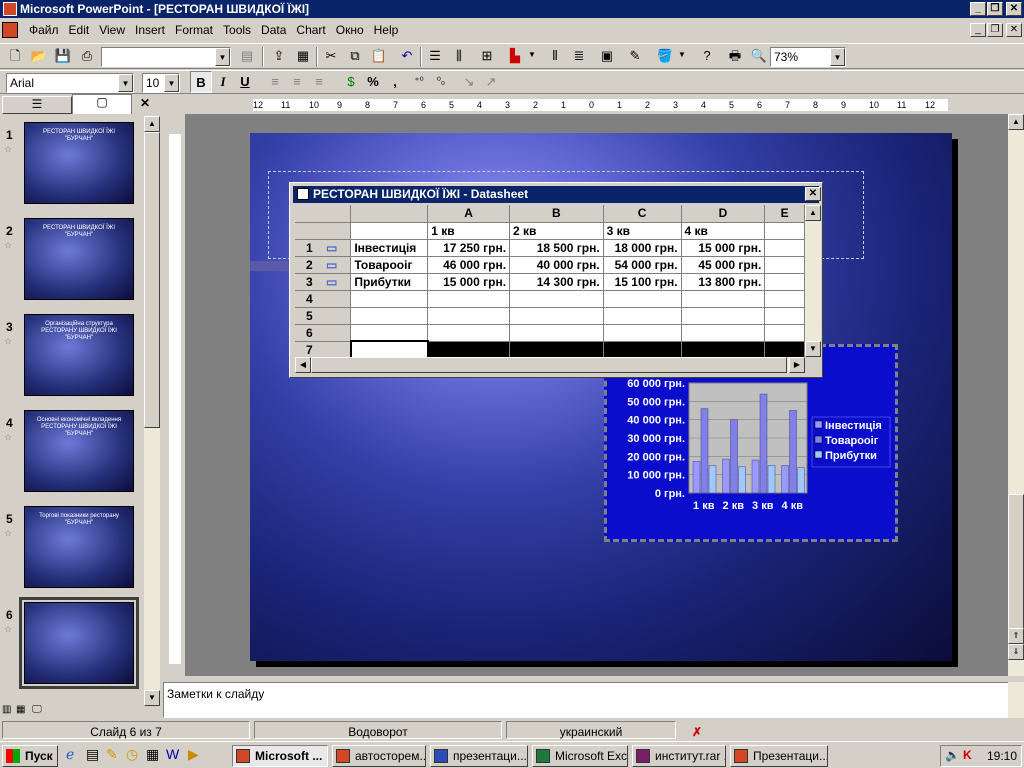 Image resolution: width=1024 pixels, height=768 pixels. I want to click on datasheet-close-button: ✕, so click(813, 194).